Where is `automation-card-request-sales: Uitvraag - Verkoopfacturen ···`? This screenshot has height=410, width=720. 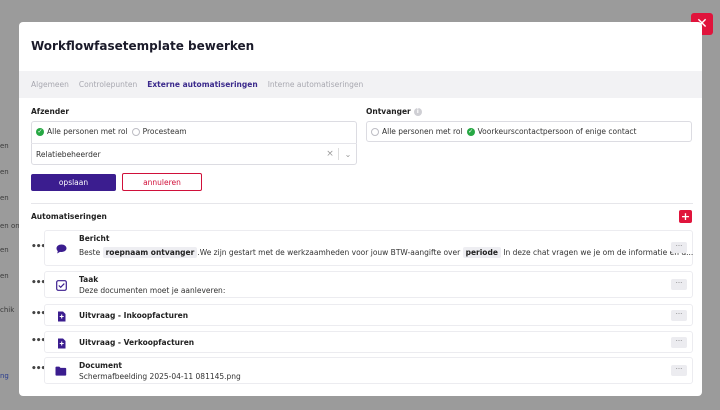 automation-card-request-sales: Uitvraag - Verkoopfacturen ··· is located at coordinates (368, 342).